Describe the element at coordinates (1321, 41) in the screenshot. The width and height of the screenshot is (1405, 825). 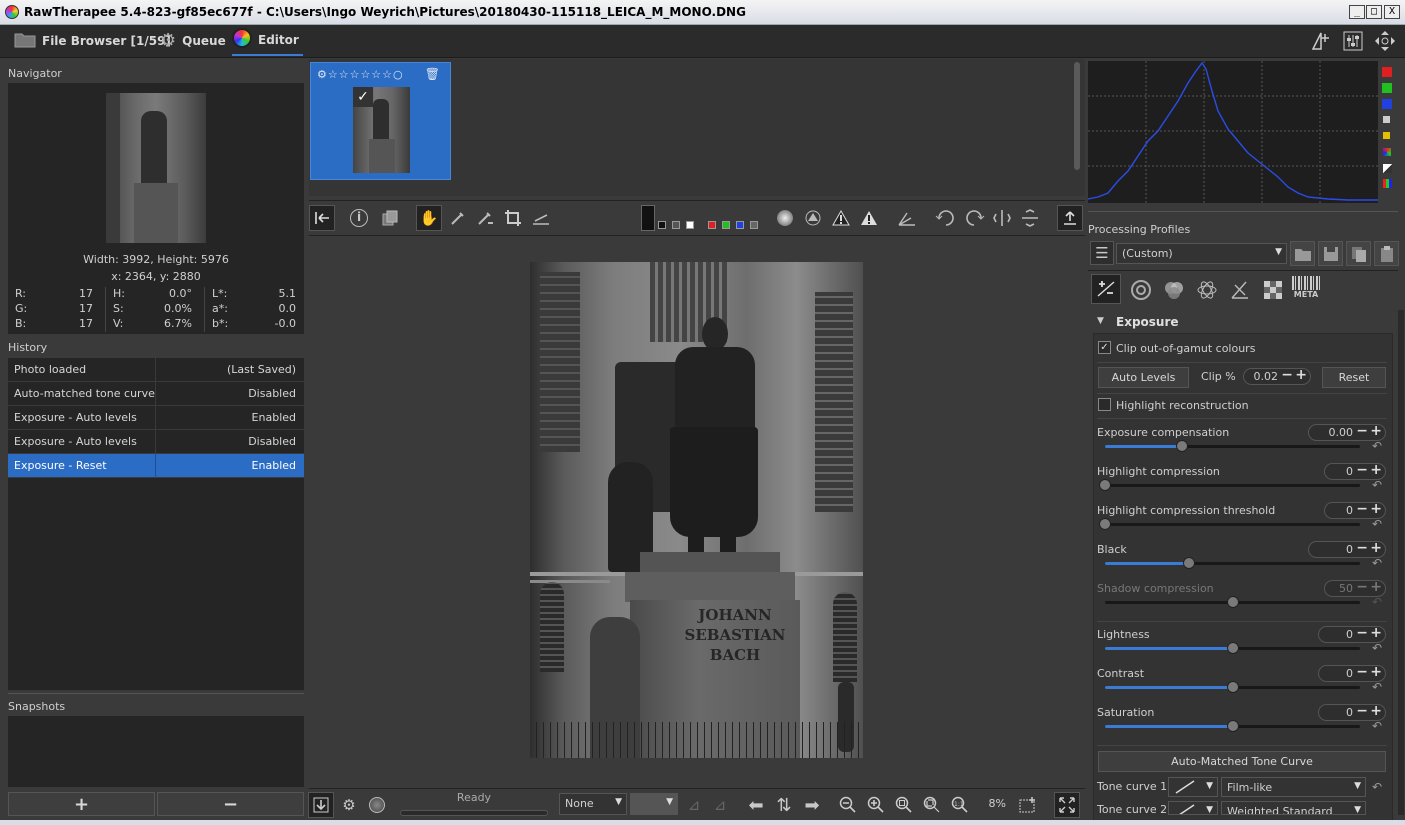
I see `send-to-editor-icon` at that location.